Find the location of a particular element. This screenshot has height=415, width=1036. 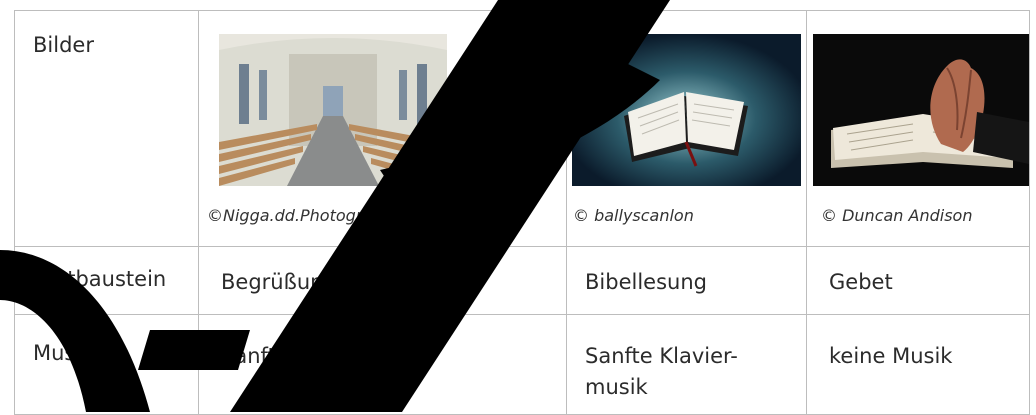

musik-2: Sanfte Klavier- musik is located at coordinates (686, 364).